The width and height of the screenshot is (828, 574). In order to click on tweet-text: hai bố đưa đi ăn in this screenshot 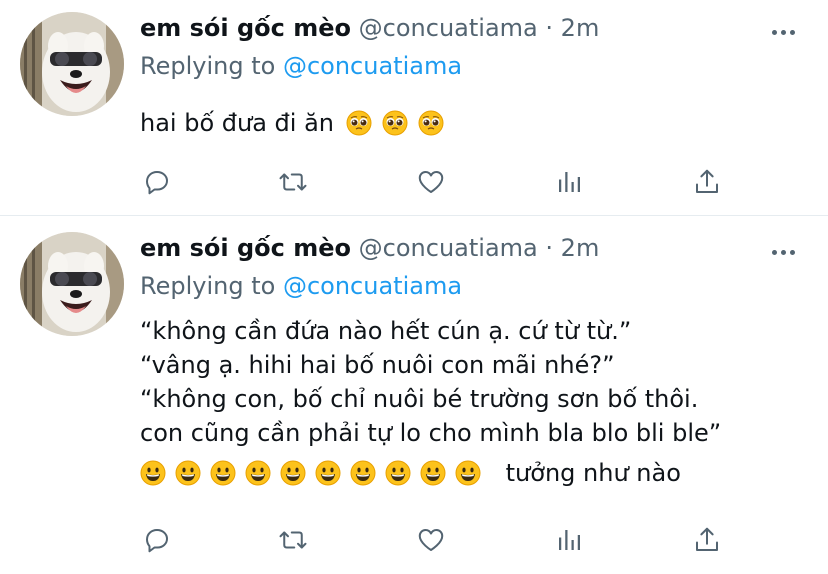, I will do `click(297, 123)`.